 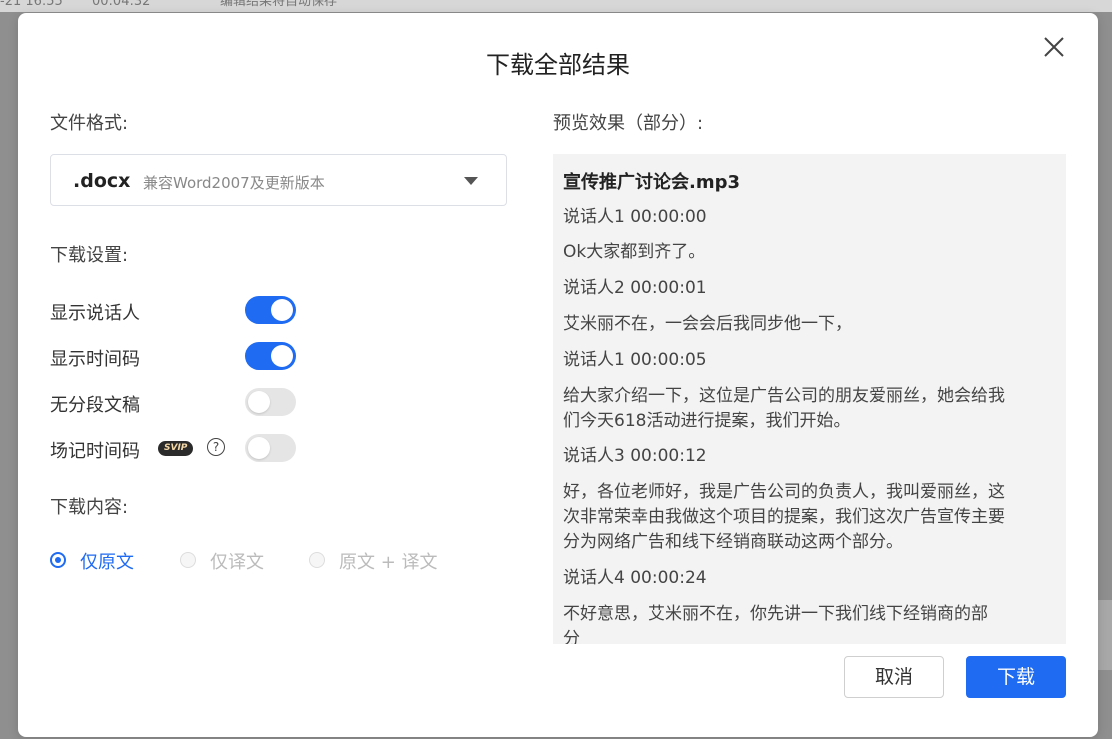 I want to click on caret-down-icon, so click(x=471, y=181).